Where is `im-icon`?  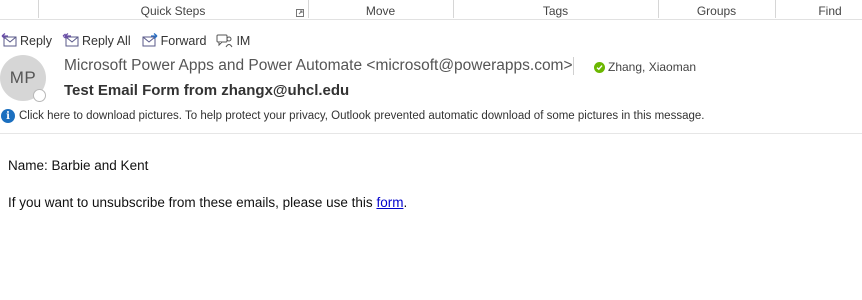 im-icon is located at coordinates (224, 41).